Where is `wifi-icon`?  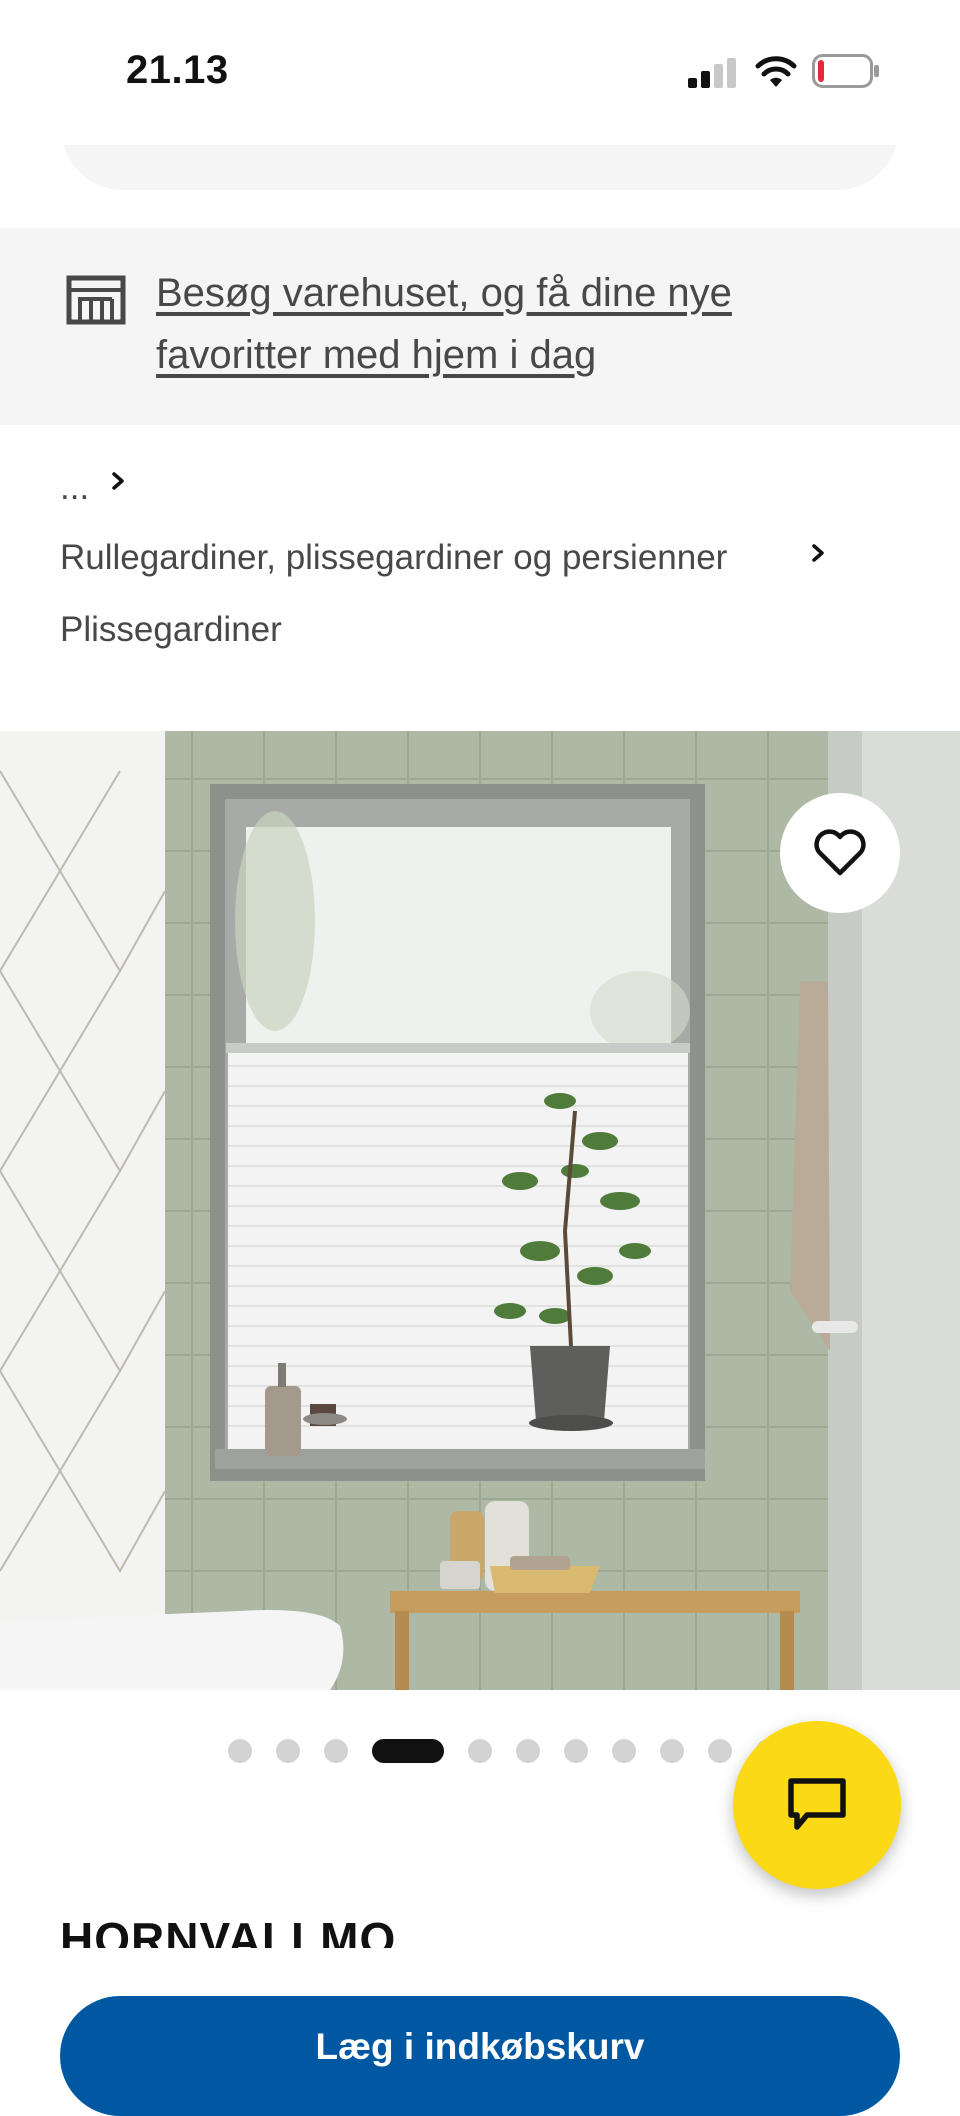 wifi-icon is located at coordinates (776, 71).